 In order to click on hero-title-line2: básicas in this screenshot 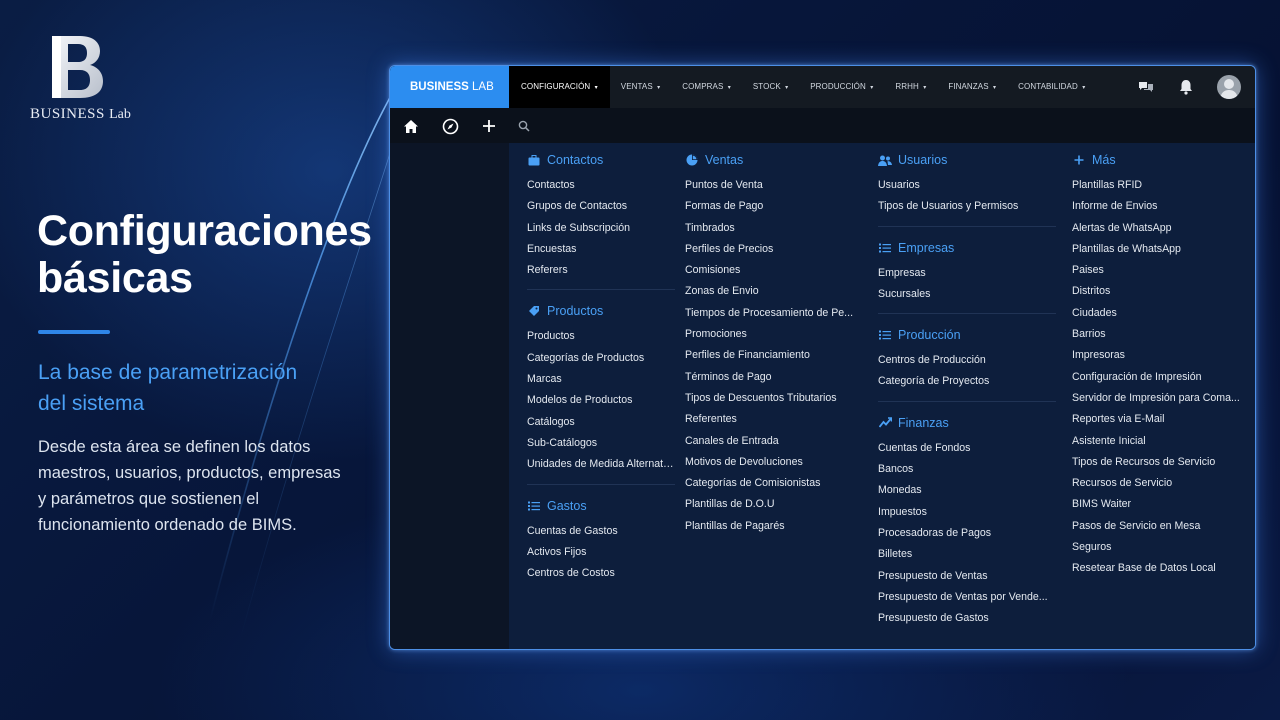, I will do `click(115, 278)`.